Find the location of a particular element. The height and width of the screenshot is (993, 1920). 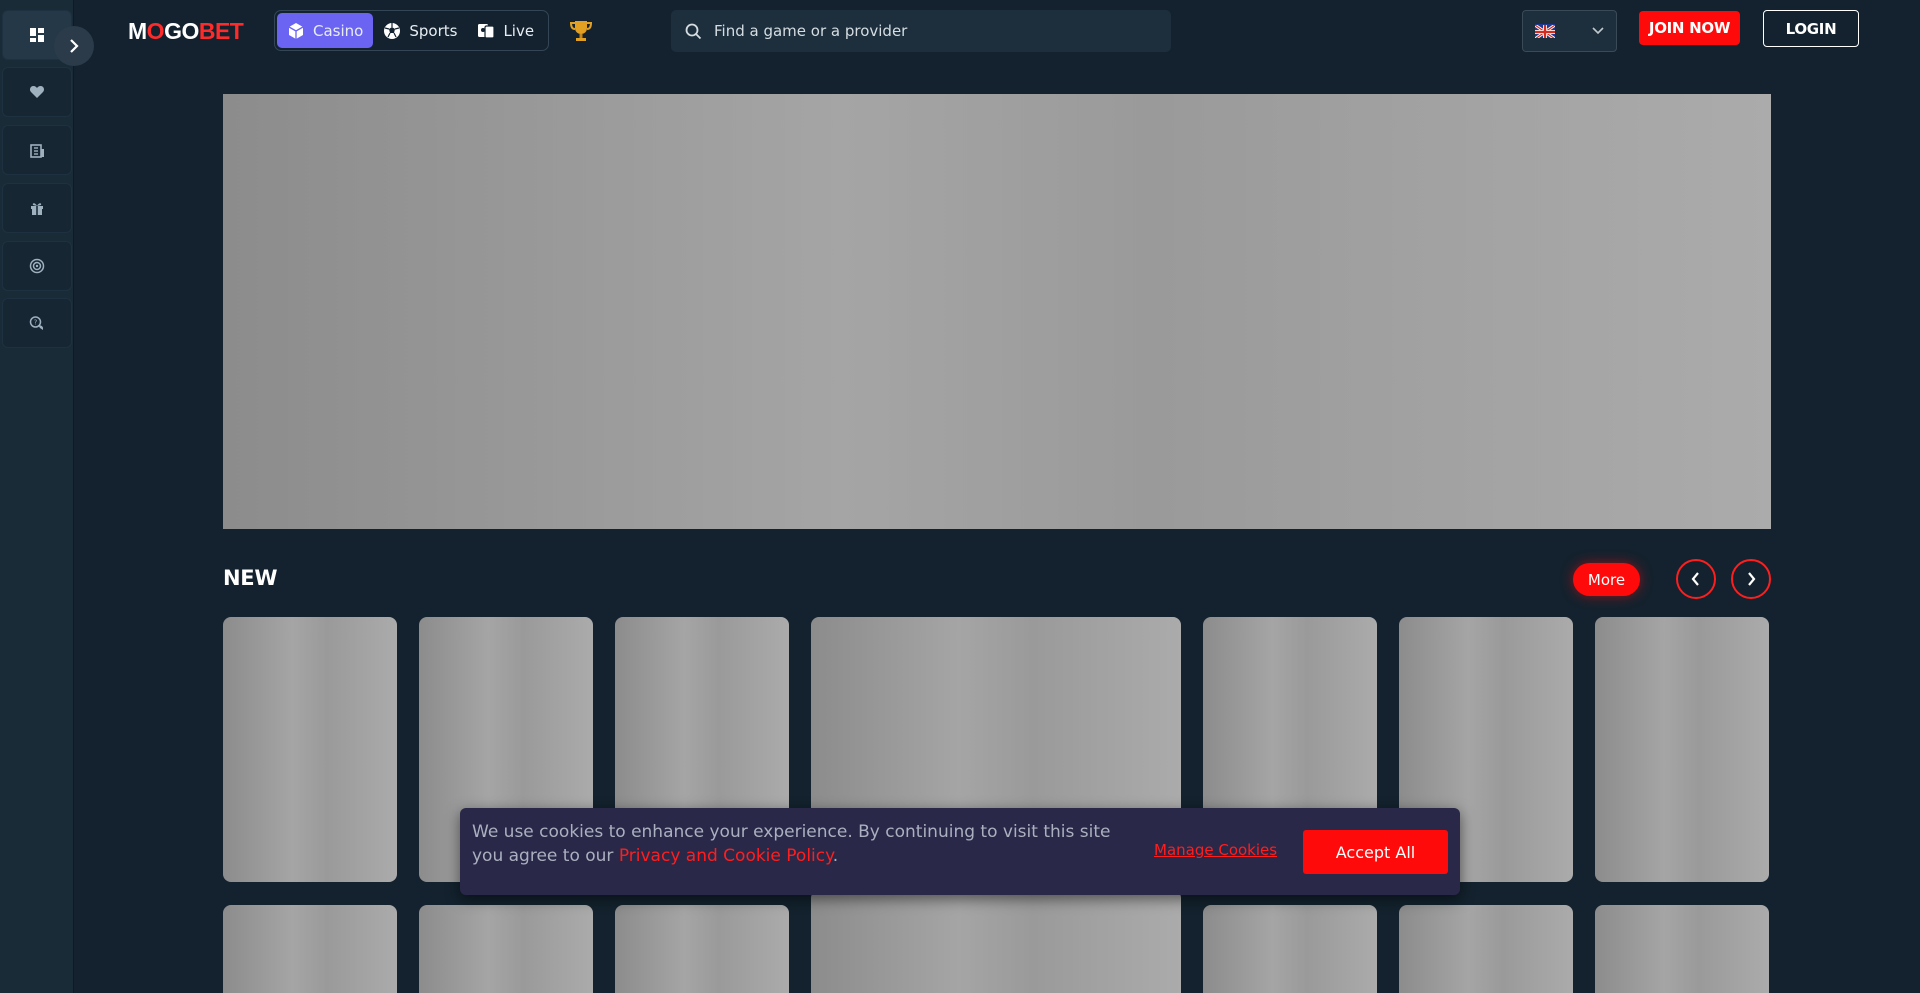

chevron-left-icon is located at coordinates (1695, 579).